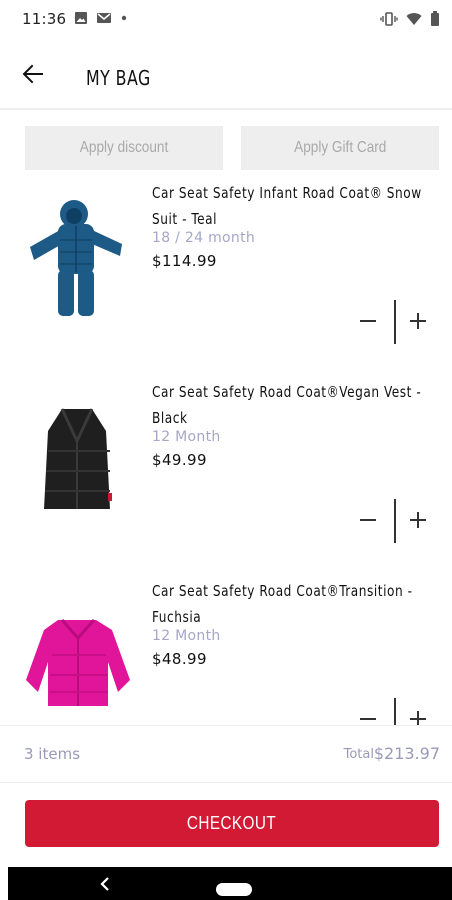  I want to click on apply-discount-label: Apply discount, so click(124, 147).